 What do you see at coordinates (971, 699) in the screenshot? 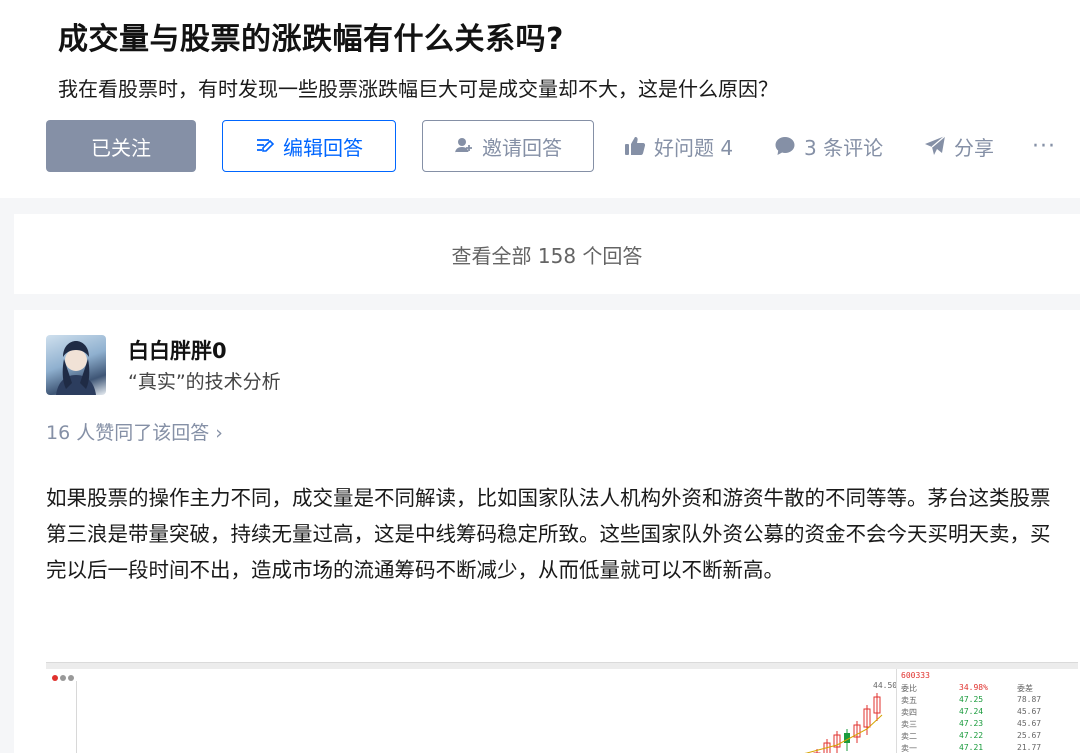
I see `quote-row-price: 47.25` at bounding box center [971, 699].